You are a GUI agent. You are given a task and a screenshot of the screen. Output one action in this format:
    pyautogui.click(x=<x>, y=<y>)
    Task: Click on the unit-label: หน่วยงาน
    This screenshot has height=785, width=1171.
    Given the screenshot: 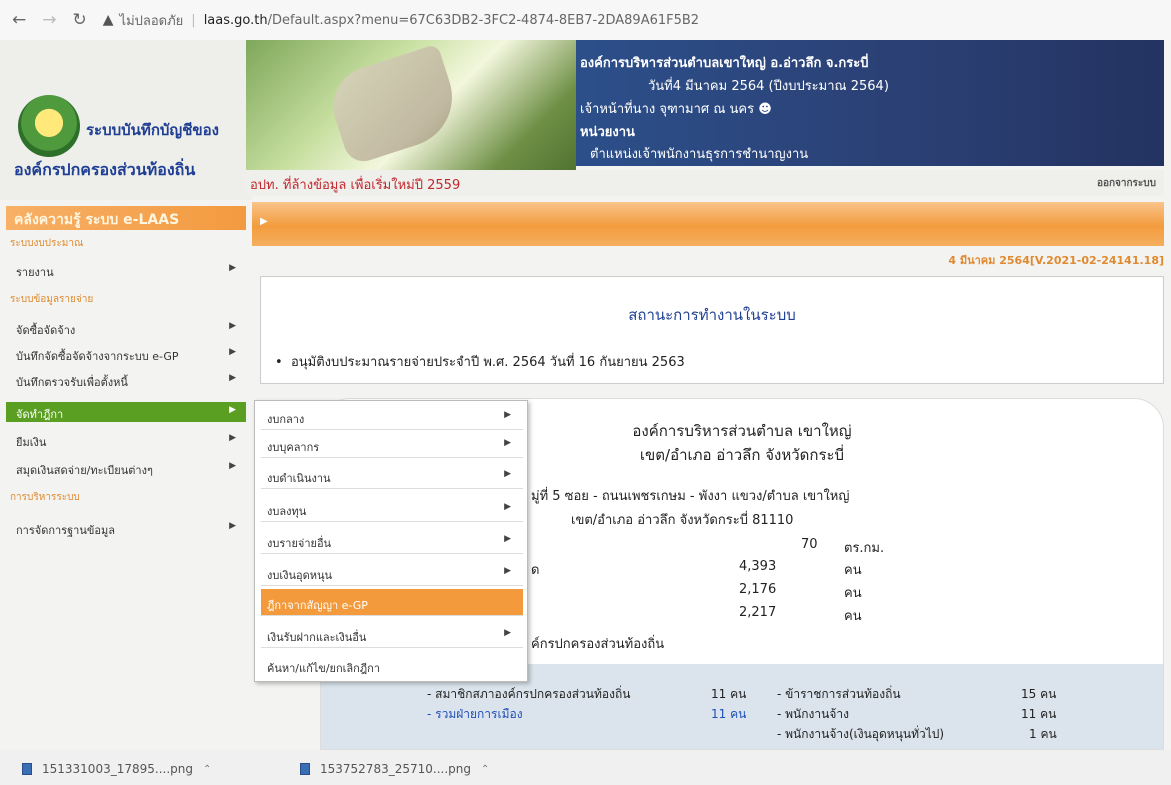 What is the action you would take?
    pyautogui.click(x=607, y=132)
    